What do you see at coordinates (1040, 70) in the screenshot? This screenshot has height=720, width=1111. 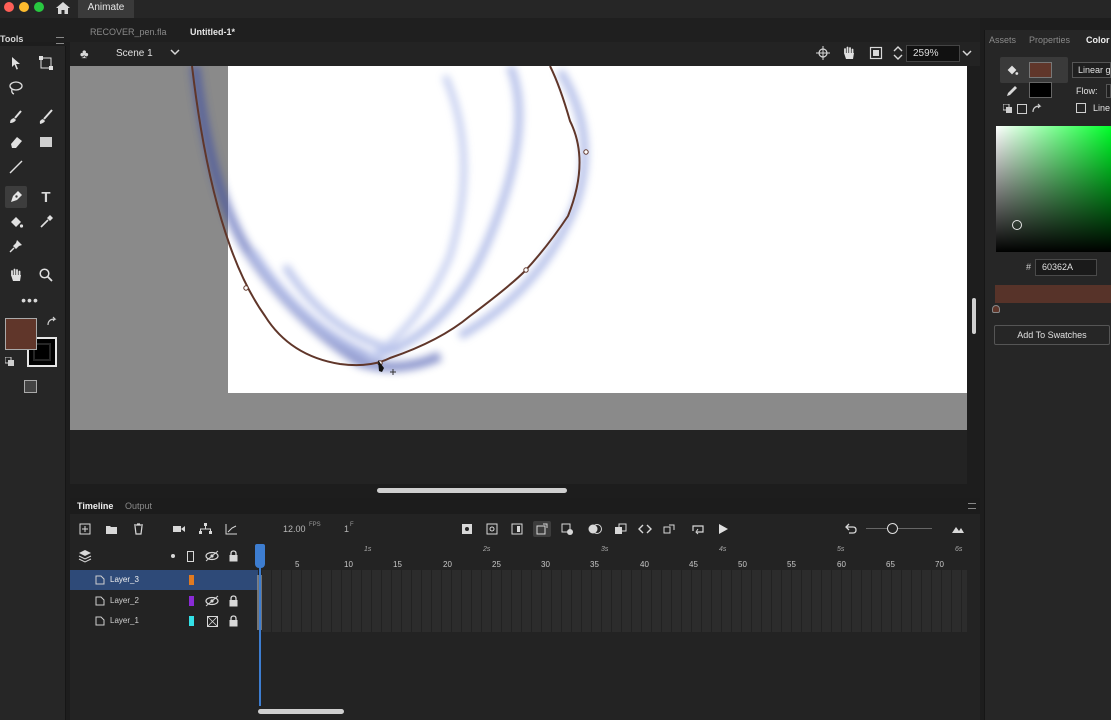 I see `color-panel-fill-swatch` at bounding box center [1040, 70].